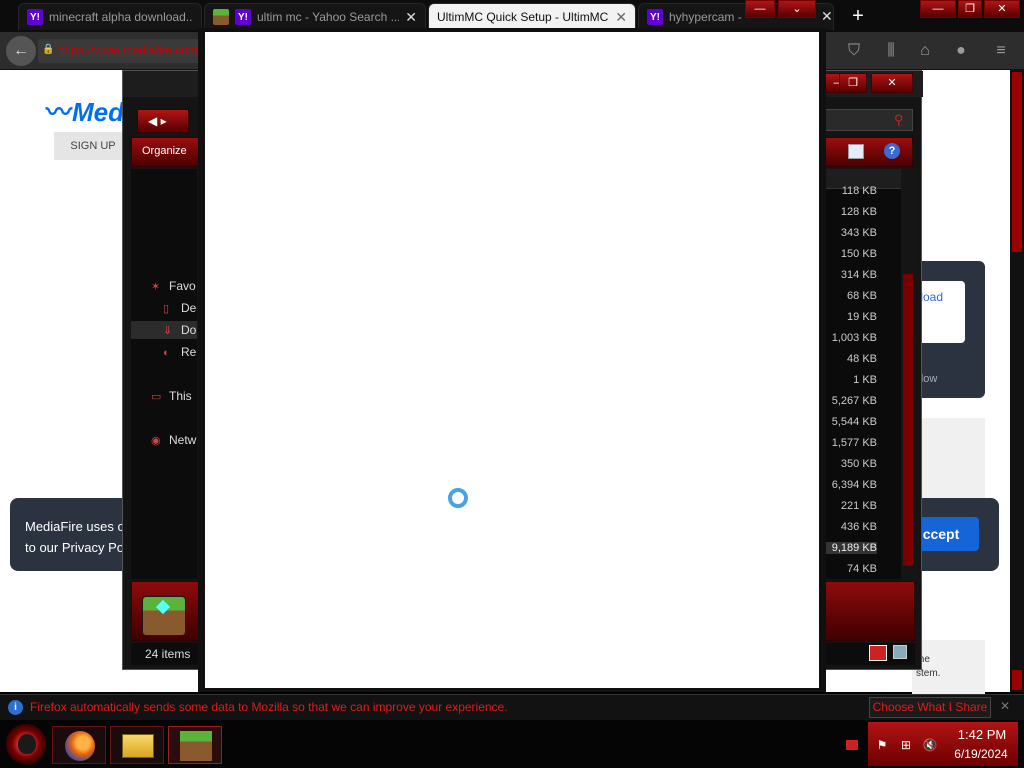 The image size is (1024, 768). What do you see at coordinates (156, 397) in the screenshot?
I see `computer-icon: ▭` at bounding box center [156, 397].